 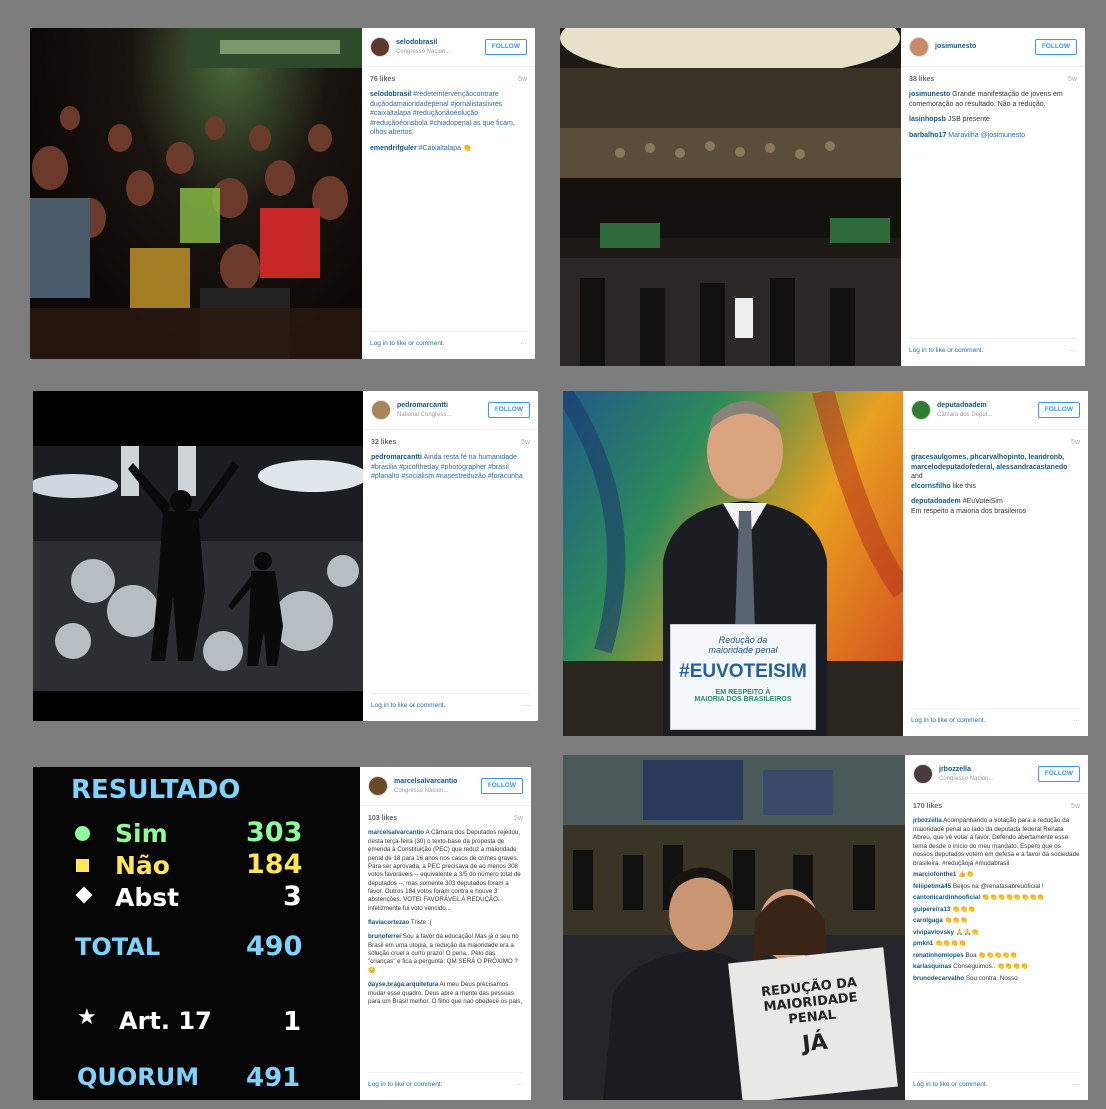 What do you see at coordinates (996, 875) in the screenshot?
I see `comment: marciofonthe1 👍👏` at bounding box center [996, 875].